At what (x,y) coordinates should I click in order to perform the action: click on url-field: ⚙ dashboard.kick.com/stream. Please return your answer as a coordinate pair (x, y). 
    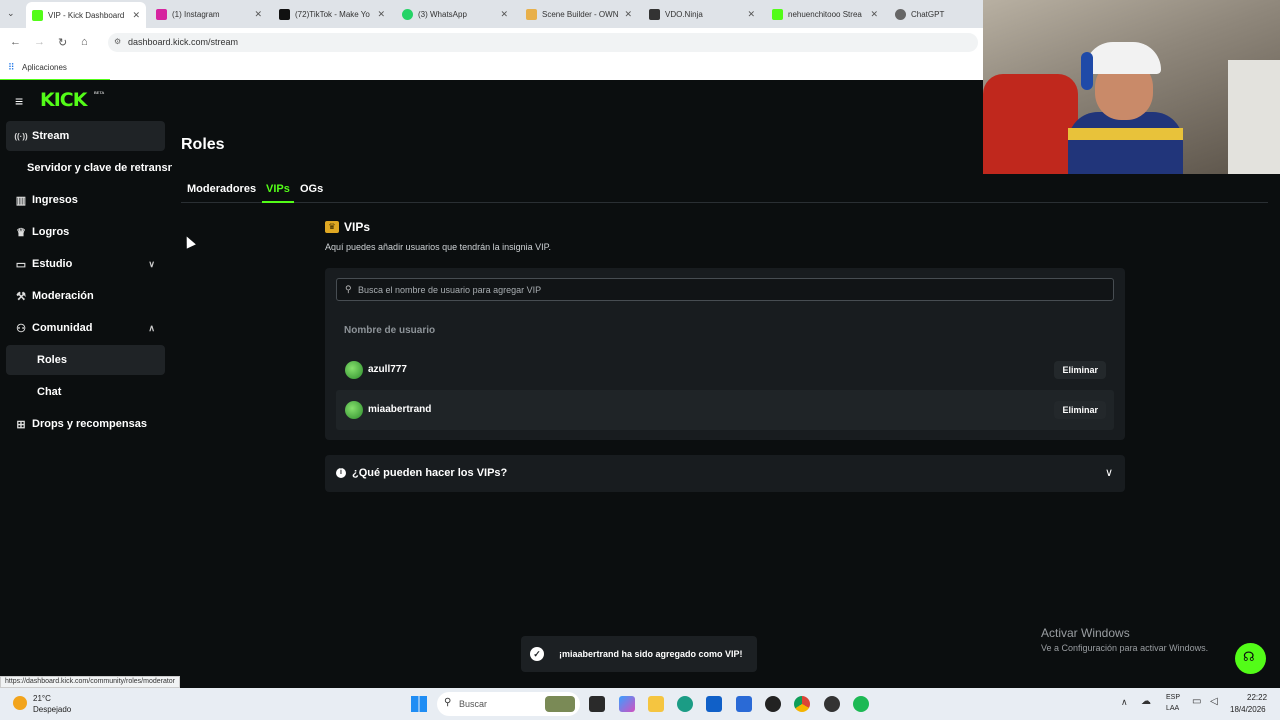
    Looking at the image, I should click on (543, 42).